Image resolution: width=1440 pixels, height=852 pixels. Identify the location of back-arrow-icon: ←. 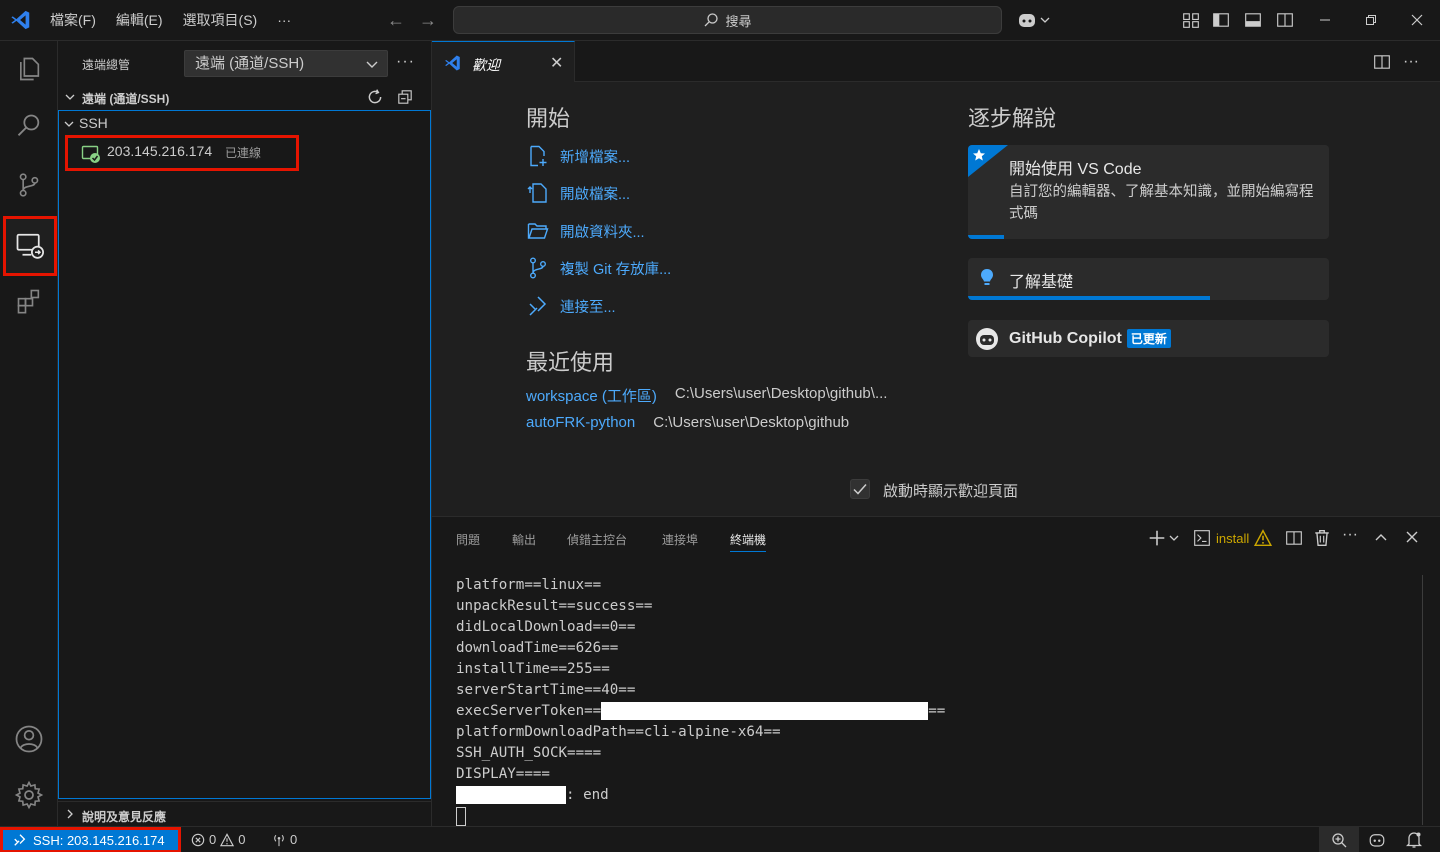
(396, 20).